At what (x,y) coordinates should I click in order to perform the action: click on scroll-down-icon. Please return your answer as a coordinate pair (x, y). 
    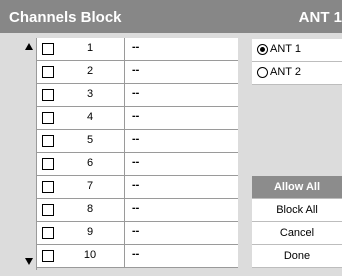
    Looking at the image, I should click on (29, 261).